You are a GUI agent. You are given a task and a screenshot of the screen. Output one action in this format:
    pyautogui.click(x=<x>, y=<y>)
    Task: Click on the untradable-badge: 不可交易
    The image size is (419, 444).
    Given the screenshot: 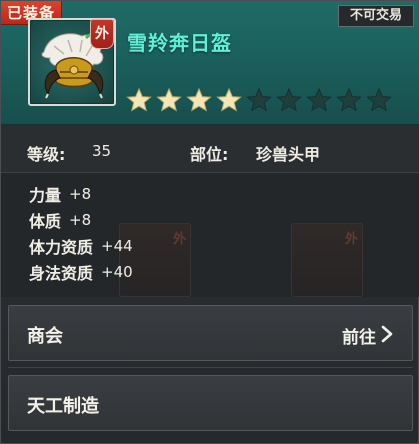 What is the action you would take?
    pyautogui.click(x=376, y=16)
    